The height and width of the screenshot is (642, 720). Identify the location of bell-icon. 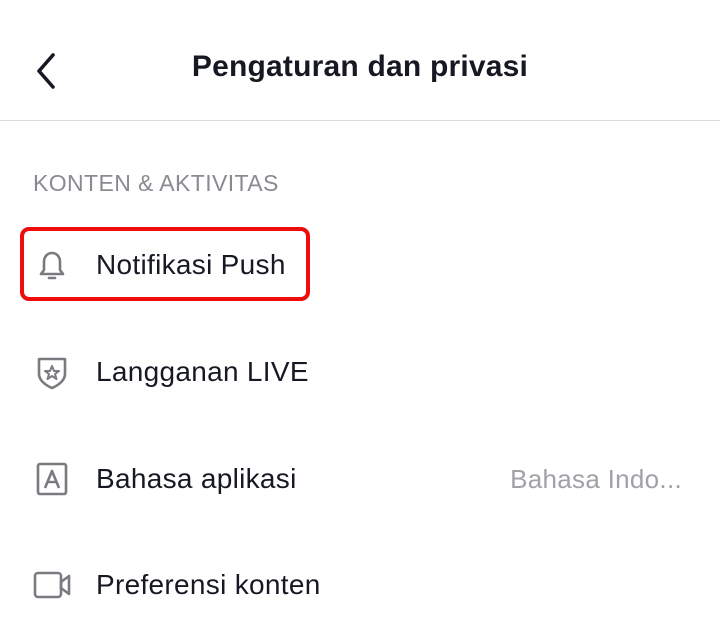
(52, 265).